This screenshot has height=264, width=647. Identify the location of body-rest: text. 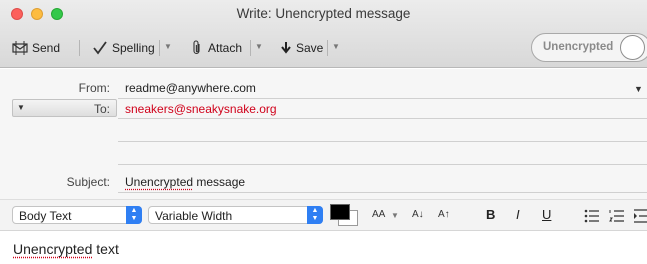
(105, 249).